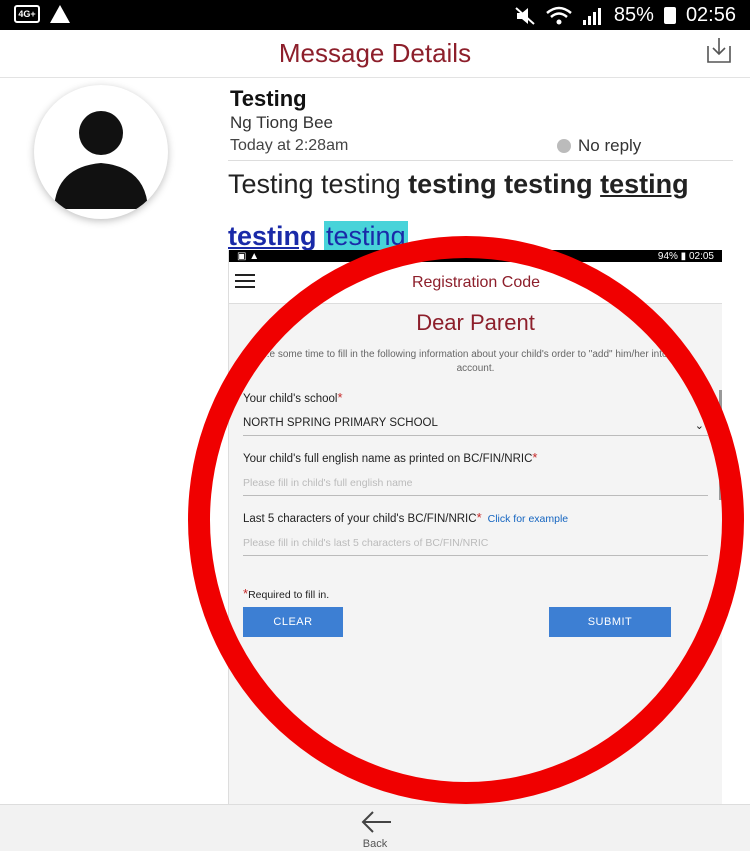 The width and height of the screenshot is (750, 851). What do you see at coordinates (685, 256) in the screenshot?
I see `embedded-status-right: 94% ▮ 02:05` at bounding box center [685, 256].